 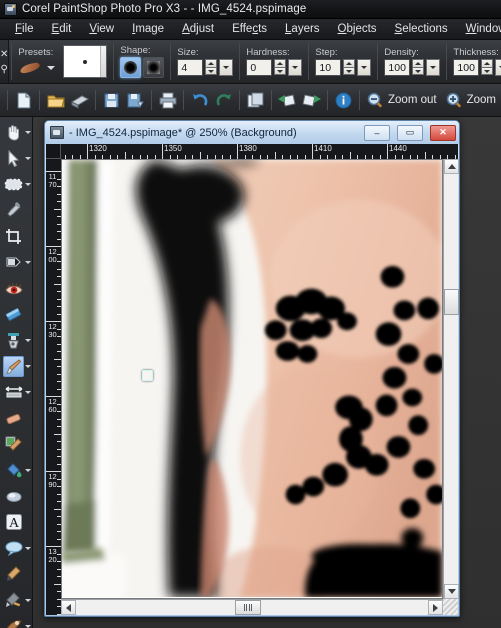 What do you see at coordinates (103, 61) in the screenshot?
I see `preview-scrollbar` at bounding box center [103, 61].